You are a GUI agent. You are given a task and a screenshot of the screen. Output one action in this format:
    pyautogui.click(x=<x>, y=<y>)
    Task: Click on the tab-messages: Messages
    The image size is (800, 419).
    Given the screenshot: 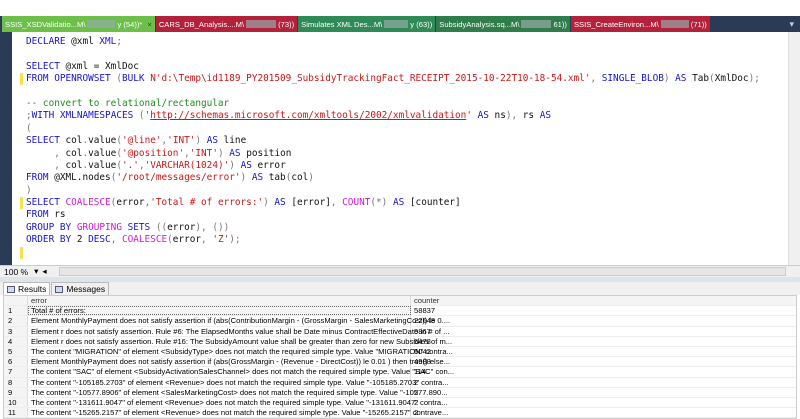 What is the action you would take?
    pyautogui.click(x=80, y=288)
    